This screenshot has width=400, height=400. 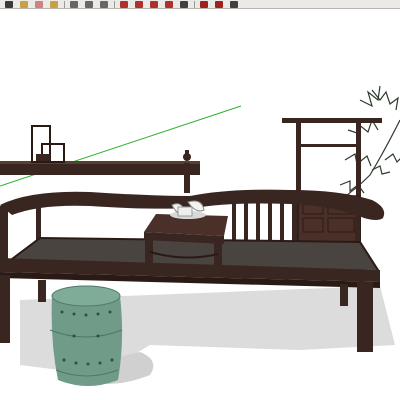 I want to click on pushpull-icon, so click(x=139, y=4).